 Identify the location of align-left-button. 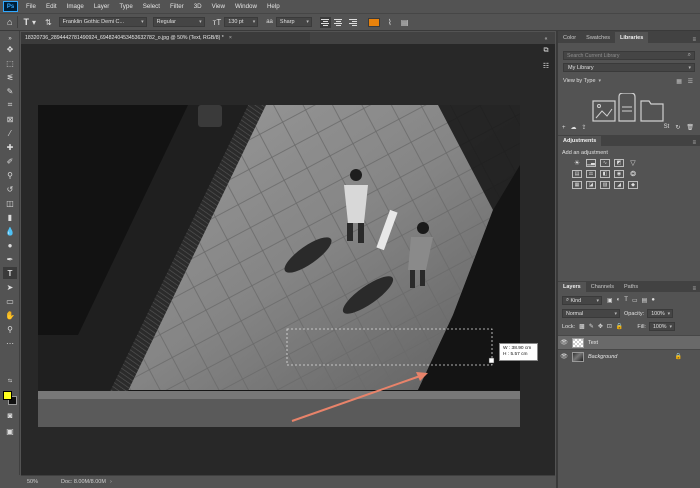
(325, 22).